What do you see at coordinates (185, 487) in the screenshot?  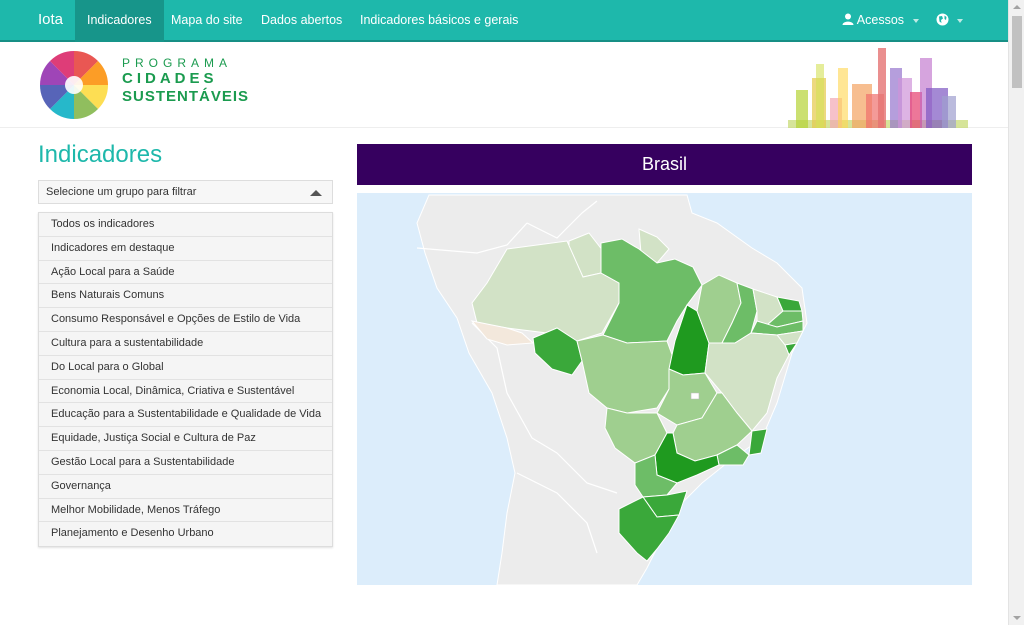 I see `list-item-governanca: Governança` at bounding box center [185, 487].